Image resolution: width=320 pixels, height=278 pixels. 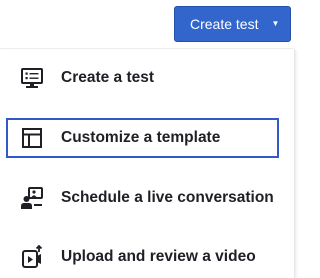 I want to click on menu-item-label: Customize a template, so click(x=141, y=137).